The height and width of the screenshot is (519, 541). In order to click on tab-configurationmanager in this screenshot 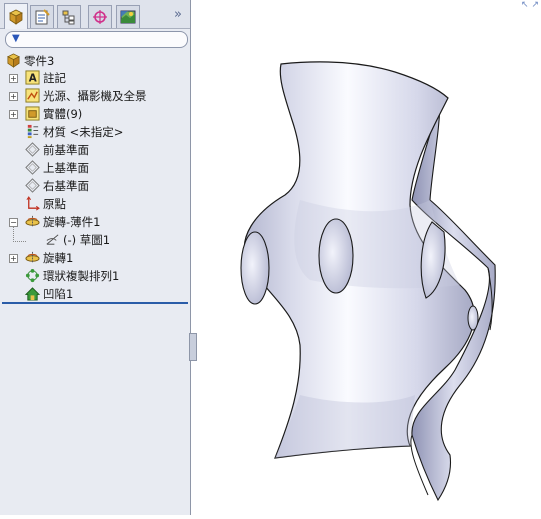, I will do `click(69, 16)`.